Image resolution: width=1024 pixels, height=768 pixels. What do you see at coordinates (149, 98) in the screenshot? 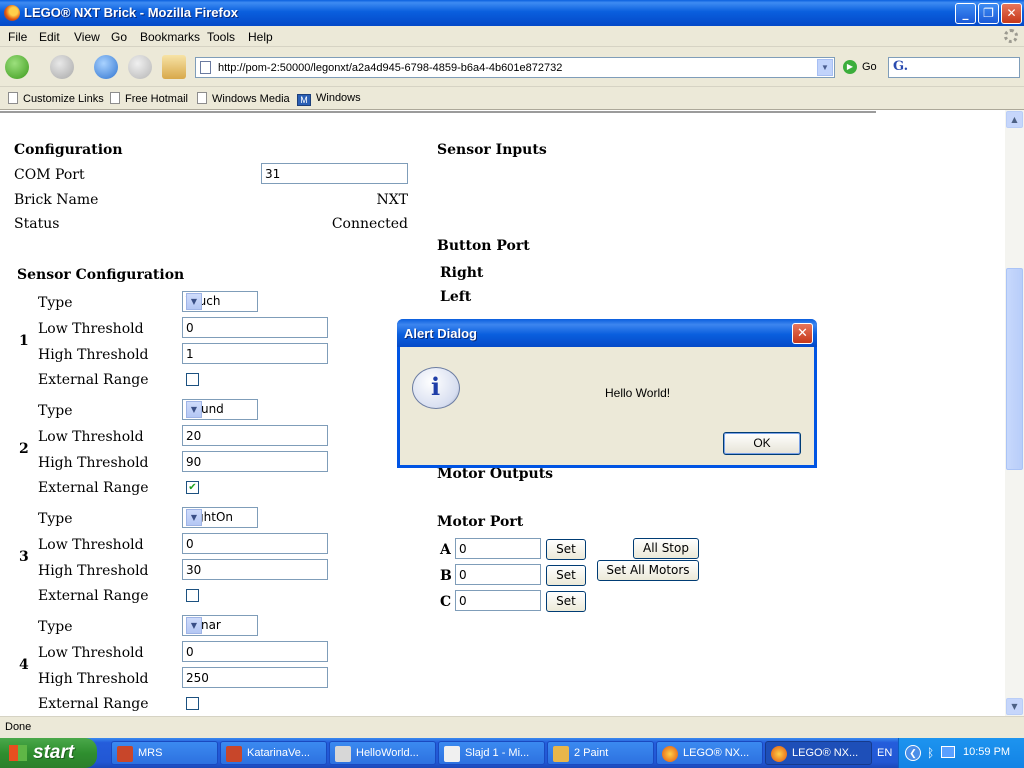
I see `bookmark-free-hotmail: Free Hotmail` at bounding box center [149, 98].